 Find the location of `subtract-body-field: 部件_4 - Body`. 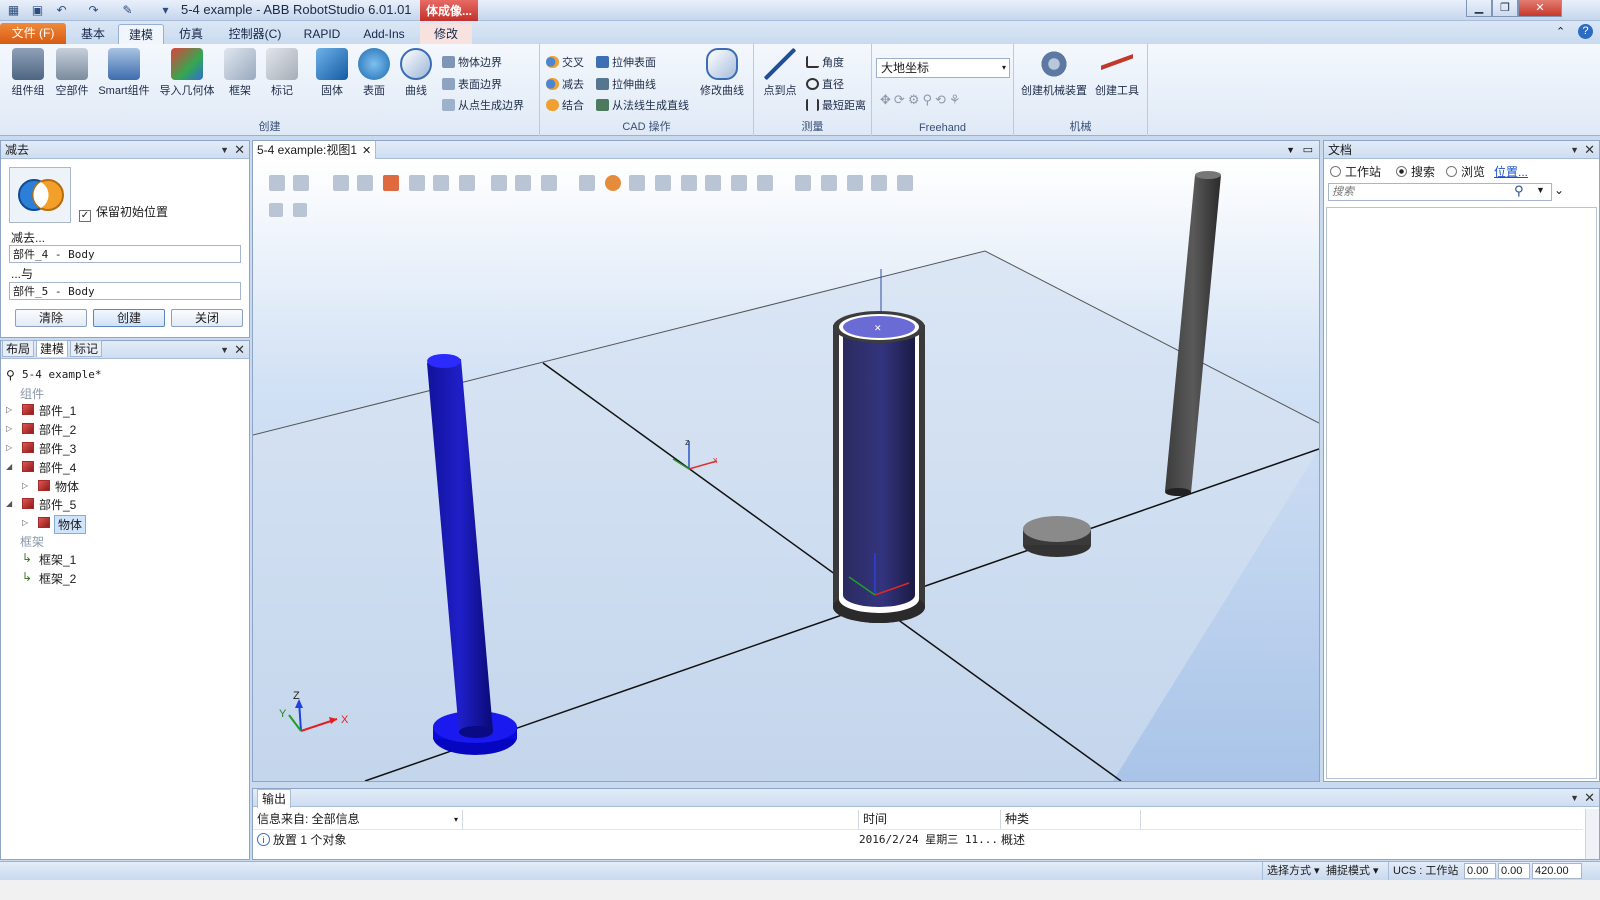

subtract-body-field: 部件_4 - Body is located at coordinates (125, 254).